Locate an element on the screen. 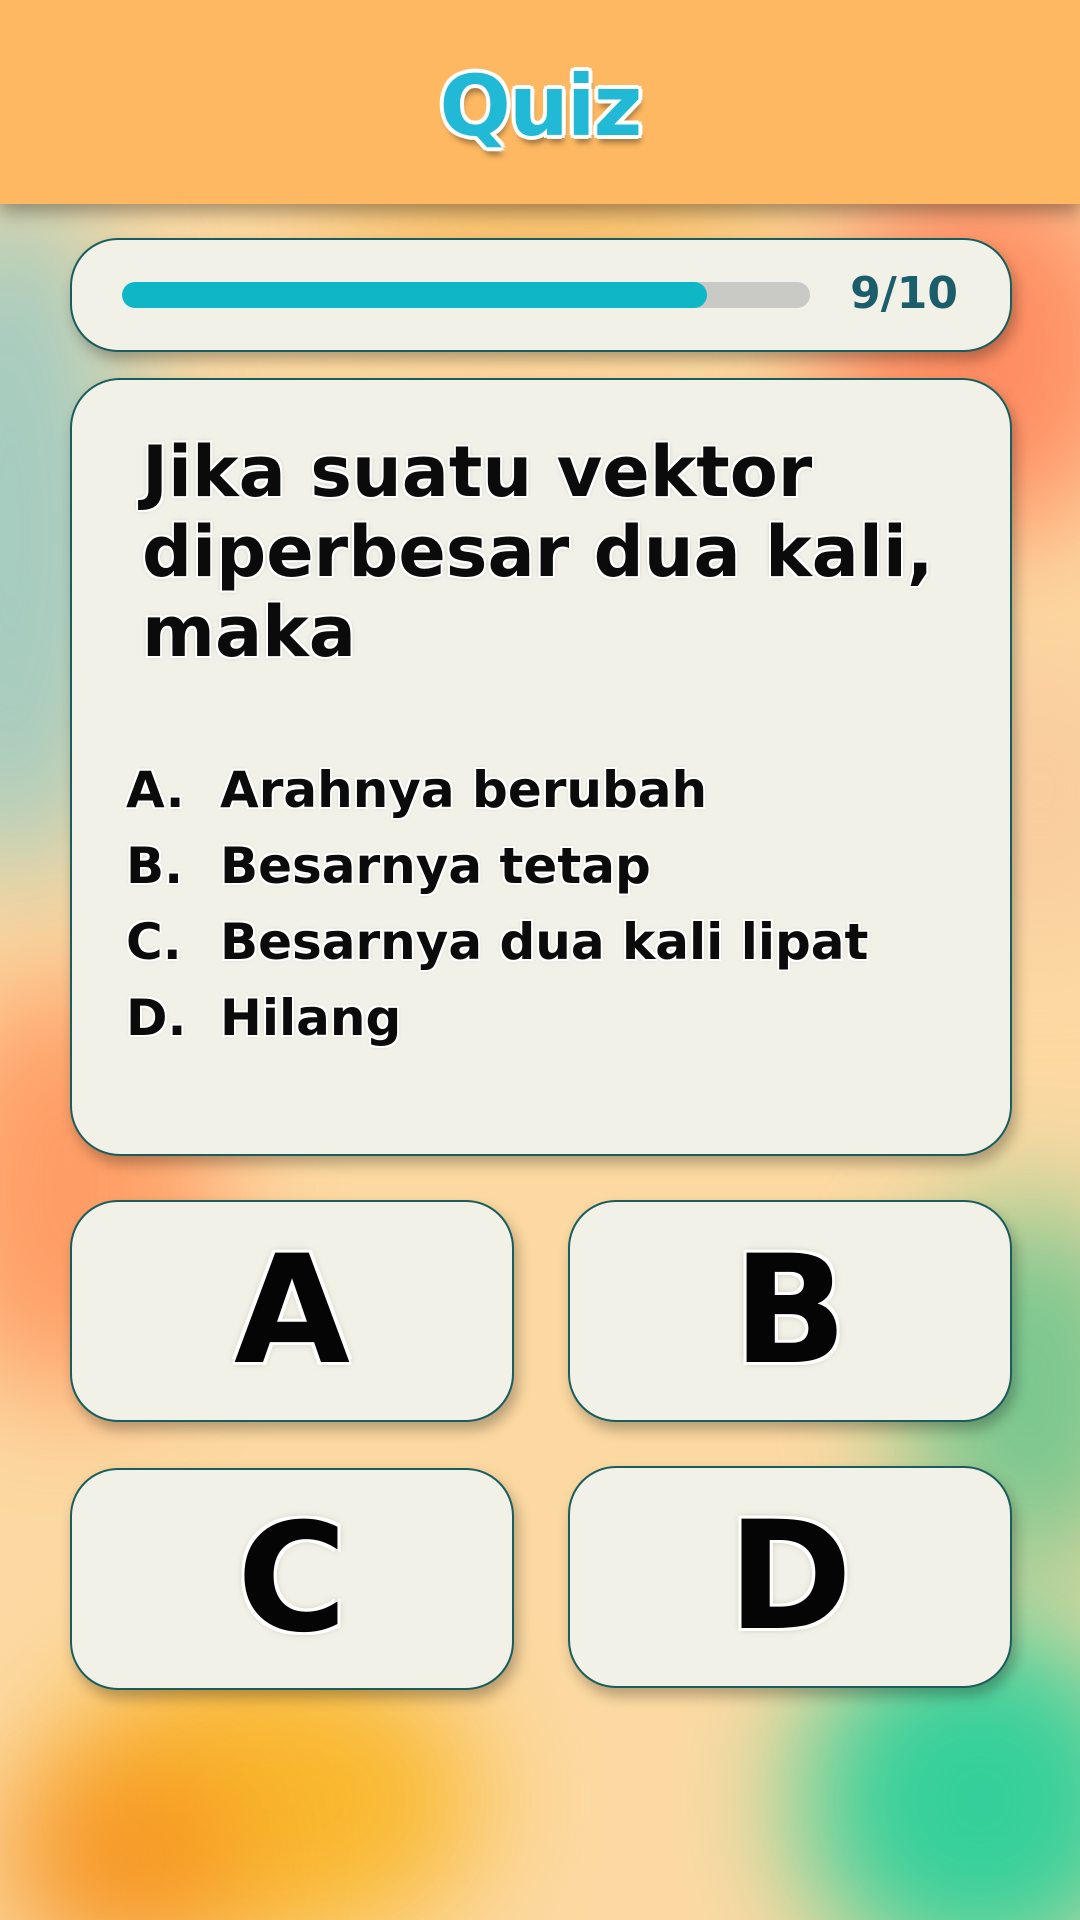 The width and height of the screenshot is (1080, 1920). option-d: D. Hilang is located at coordinates (566, 1018).